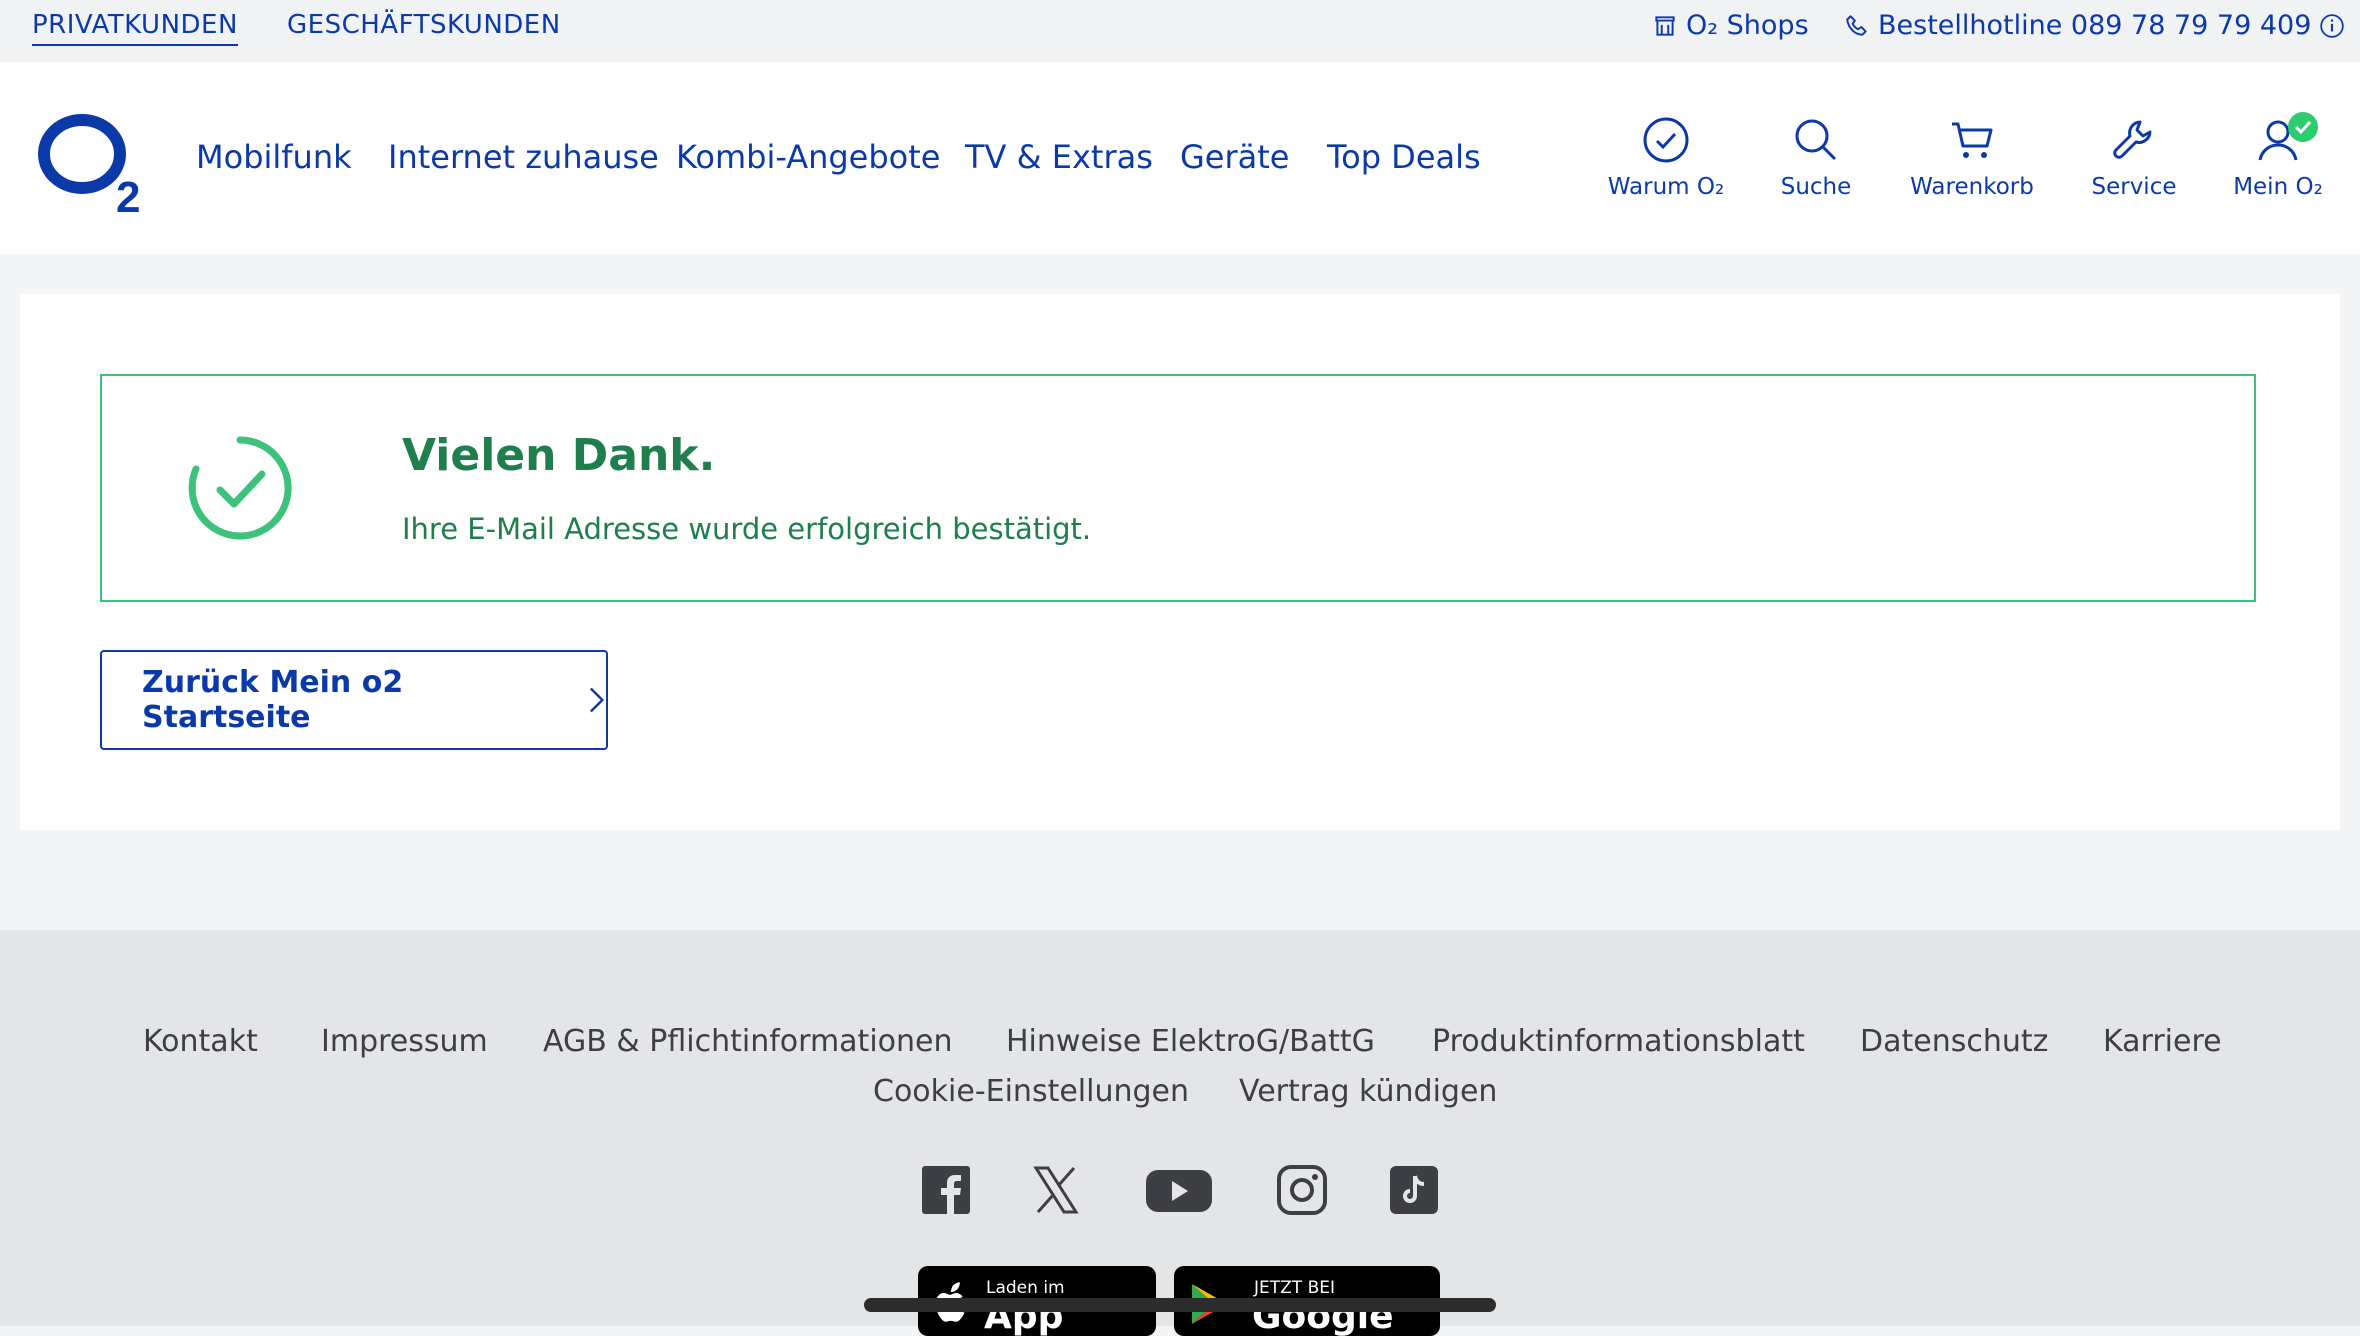 The height and width of the screenshot is (1336, 2360). Describe the element at coordinates (1031, 1091) in the screenshot. I see `footer-link-cookie-settings: Cookie-Einstellungen` at that location.